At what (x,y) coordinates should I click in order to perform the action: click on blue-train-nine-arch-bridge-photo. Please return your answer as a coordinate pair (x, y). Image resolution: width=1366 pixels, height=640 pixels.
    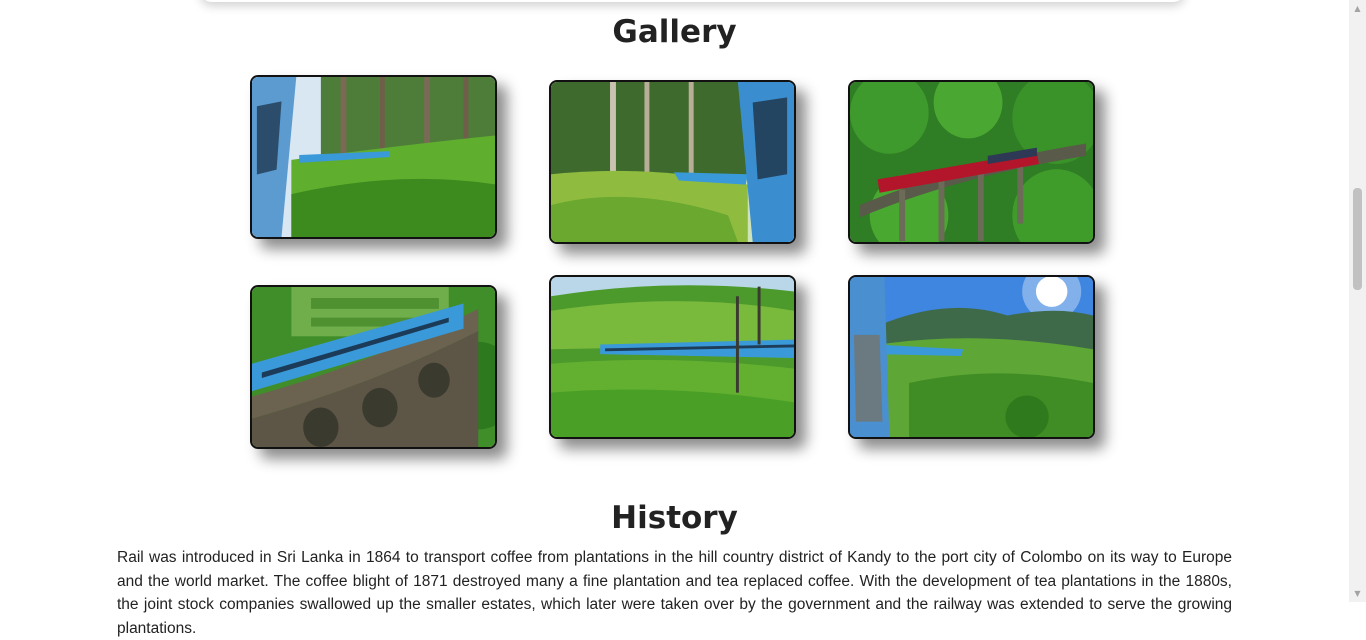
    Looking at the image, I should click on (373, 367).